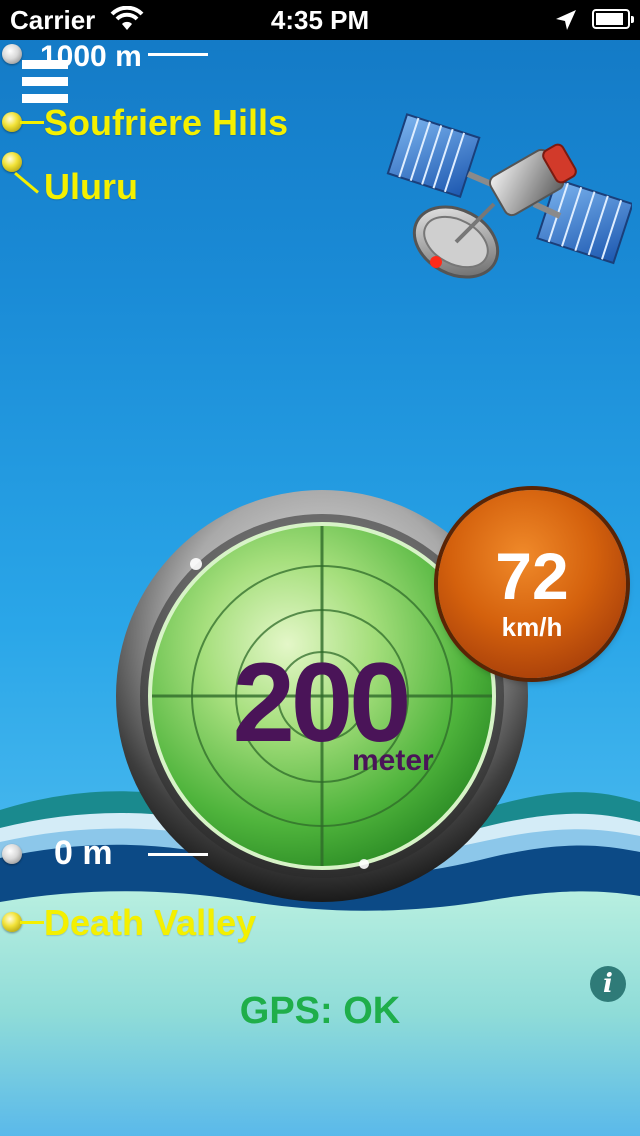 Image resolution: width=640 pixels, height=1136 pixels. Describe the element at coordinates (166, 122) in the screenshot. I see `place-label-soufriere: Soufriere Hills` at that location.